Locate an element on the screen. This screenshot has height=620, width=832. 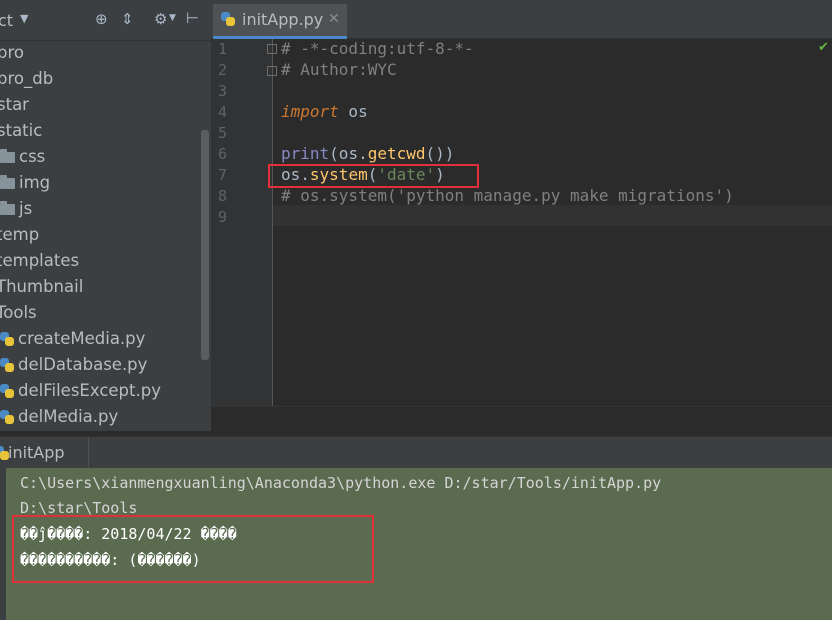
highlight-box is located at coordinates (373, 176).